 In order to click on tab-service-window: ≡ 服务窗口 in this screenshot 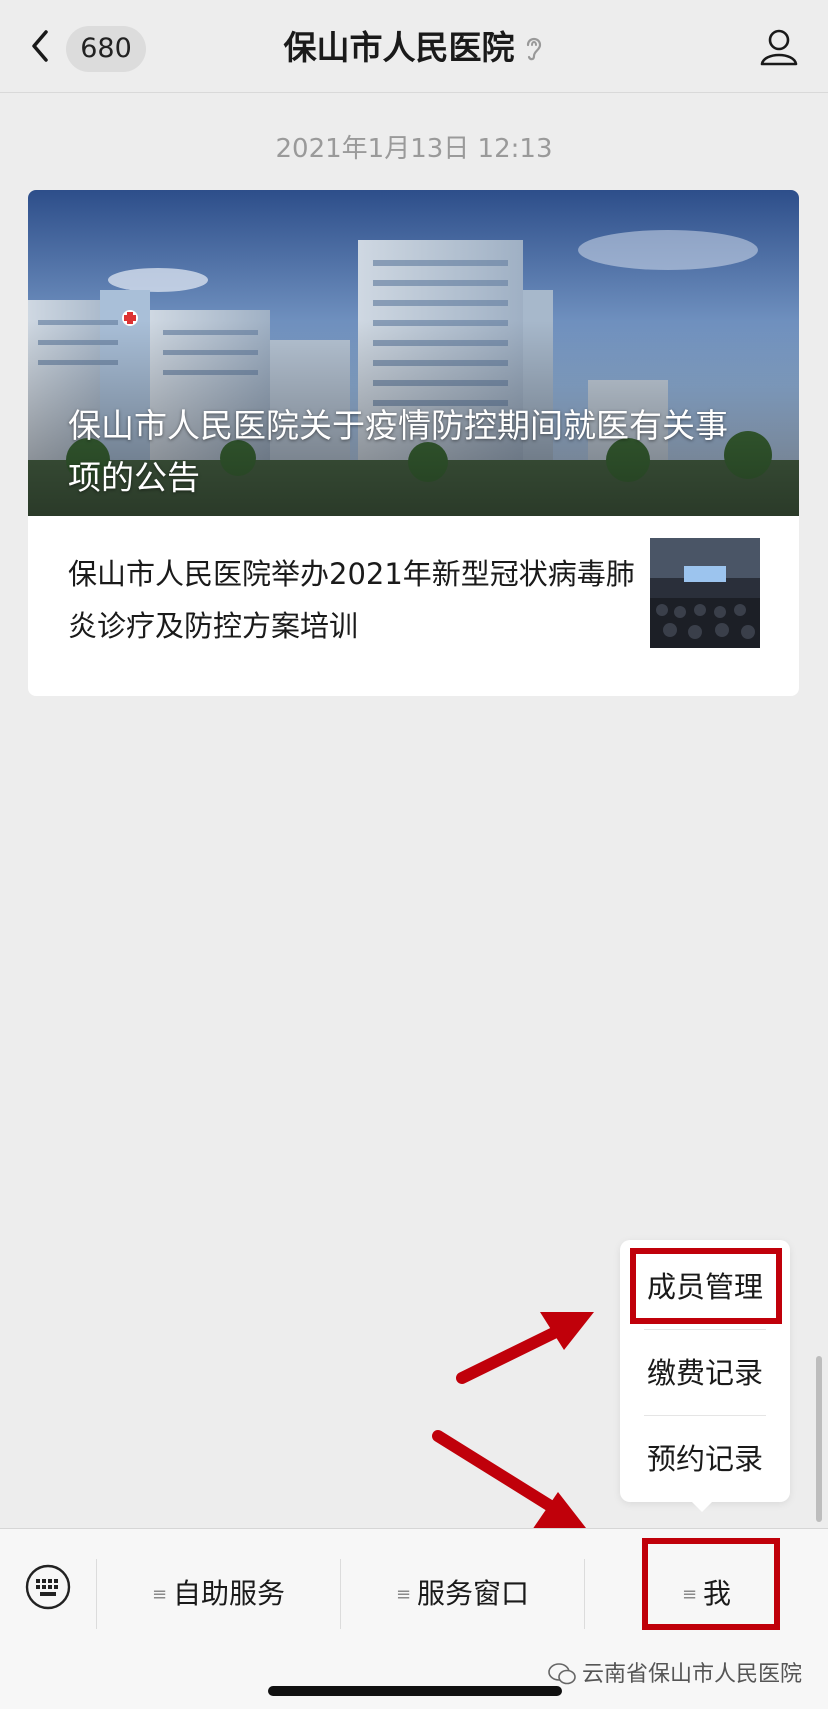, I will do `click(462, 1594)`.